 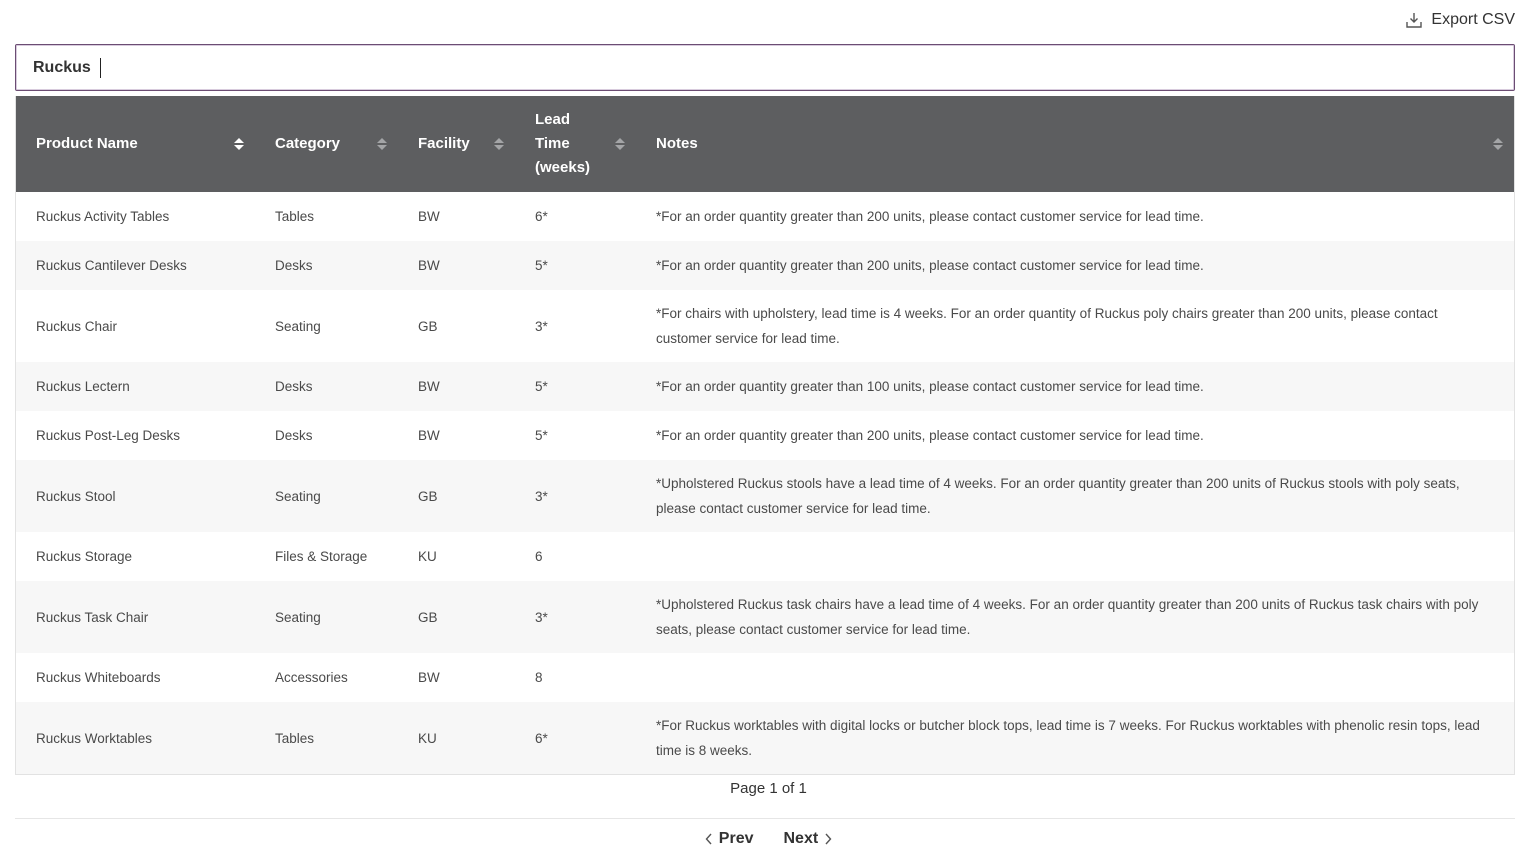 What do you see at coordinates (135, 265) in the screenshot?
I see `cell-product-name: Ruckus Cantilever Desks` at bounding box center [135, 265].